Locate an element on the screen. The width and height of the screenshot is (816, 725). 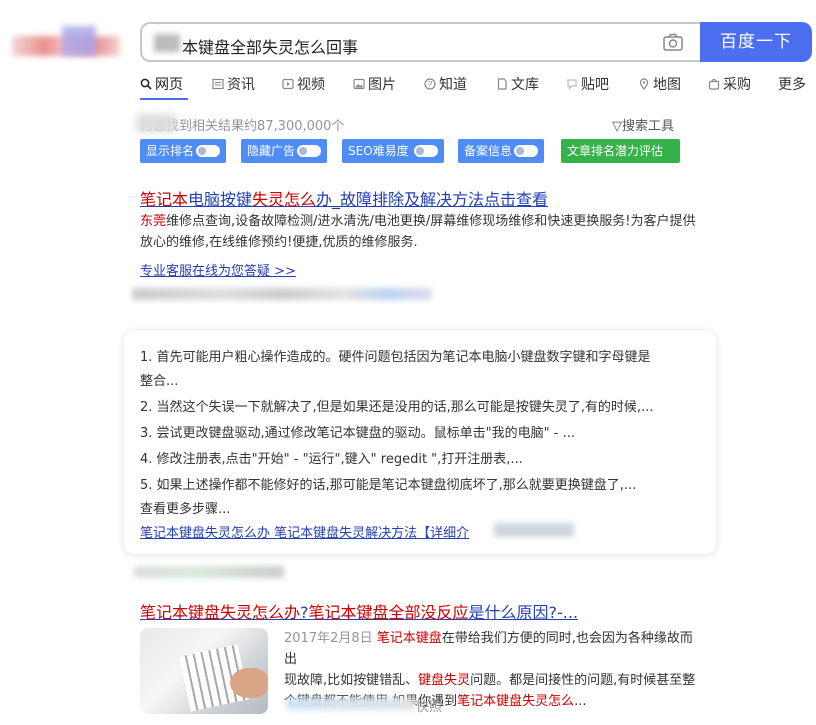
tab-label: 知道 is located at coordinates (453, 85).